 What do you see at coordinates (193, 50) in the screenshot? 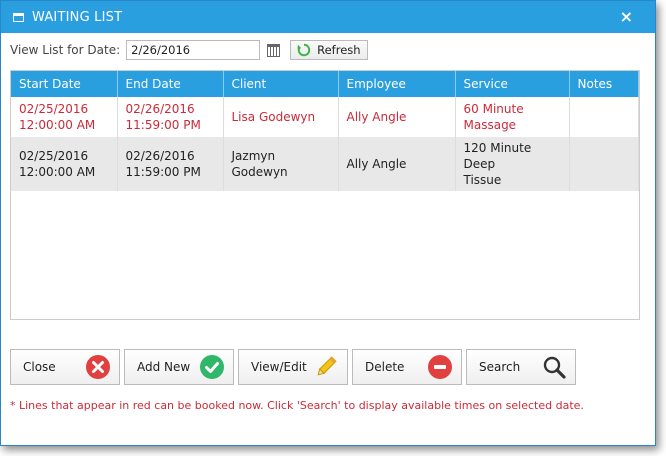
I see `date-input` at bounding box center [193, 50].